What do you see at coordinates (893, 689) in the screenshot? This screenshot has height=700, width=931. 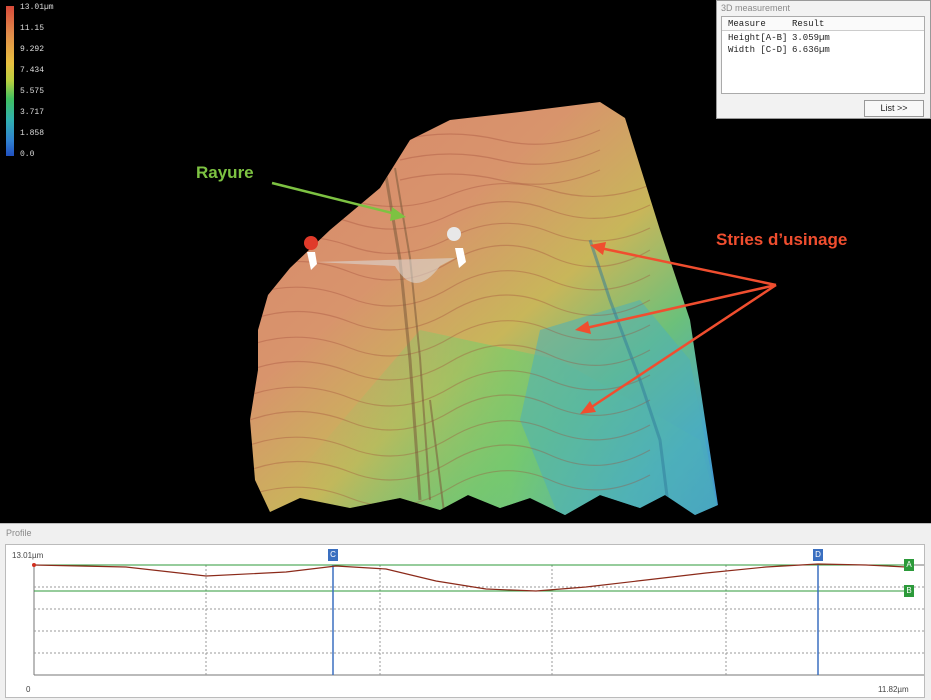 I see `x-end-label: 11.82µm` at bounding box center [893, 689].